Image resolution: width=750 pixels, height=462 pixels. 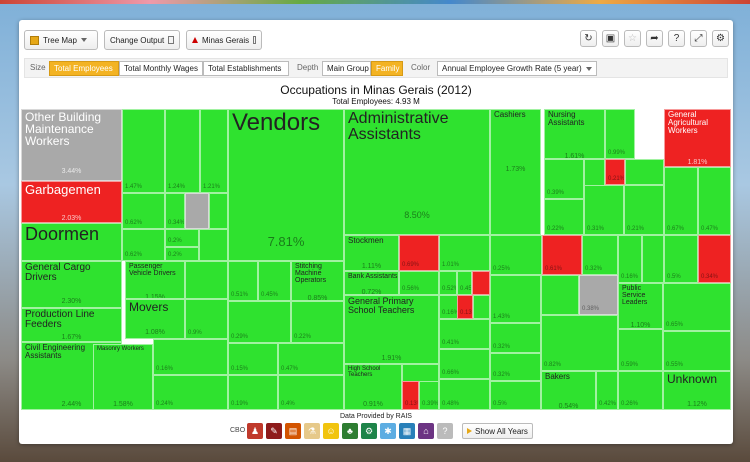 I want to click on category-flask-icon: ⚗, so click(x=312, y=431).